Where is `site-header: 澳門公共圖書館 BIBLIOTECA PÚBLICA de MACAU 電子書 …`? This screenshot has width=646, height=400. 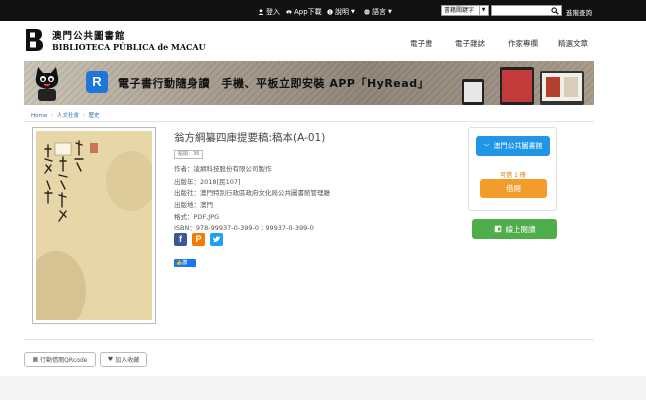
site-header: 澳門公共圖書館 BIBLIOTECA PÚBLICA de MACAU 電子書 … is located at coordinates (323, 41).